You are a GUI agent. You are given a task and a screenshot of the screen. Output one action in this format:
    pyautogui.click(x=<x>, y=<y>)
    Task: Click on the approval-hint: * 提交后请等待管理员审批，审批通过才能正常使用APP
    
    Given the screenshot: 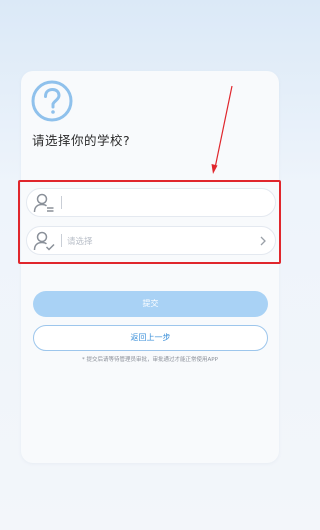 What is the action you would take?
    pyautogui.click(x=150, y=360)
    